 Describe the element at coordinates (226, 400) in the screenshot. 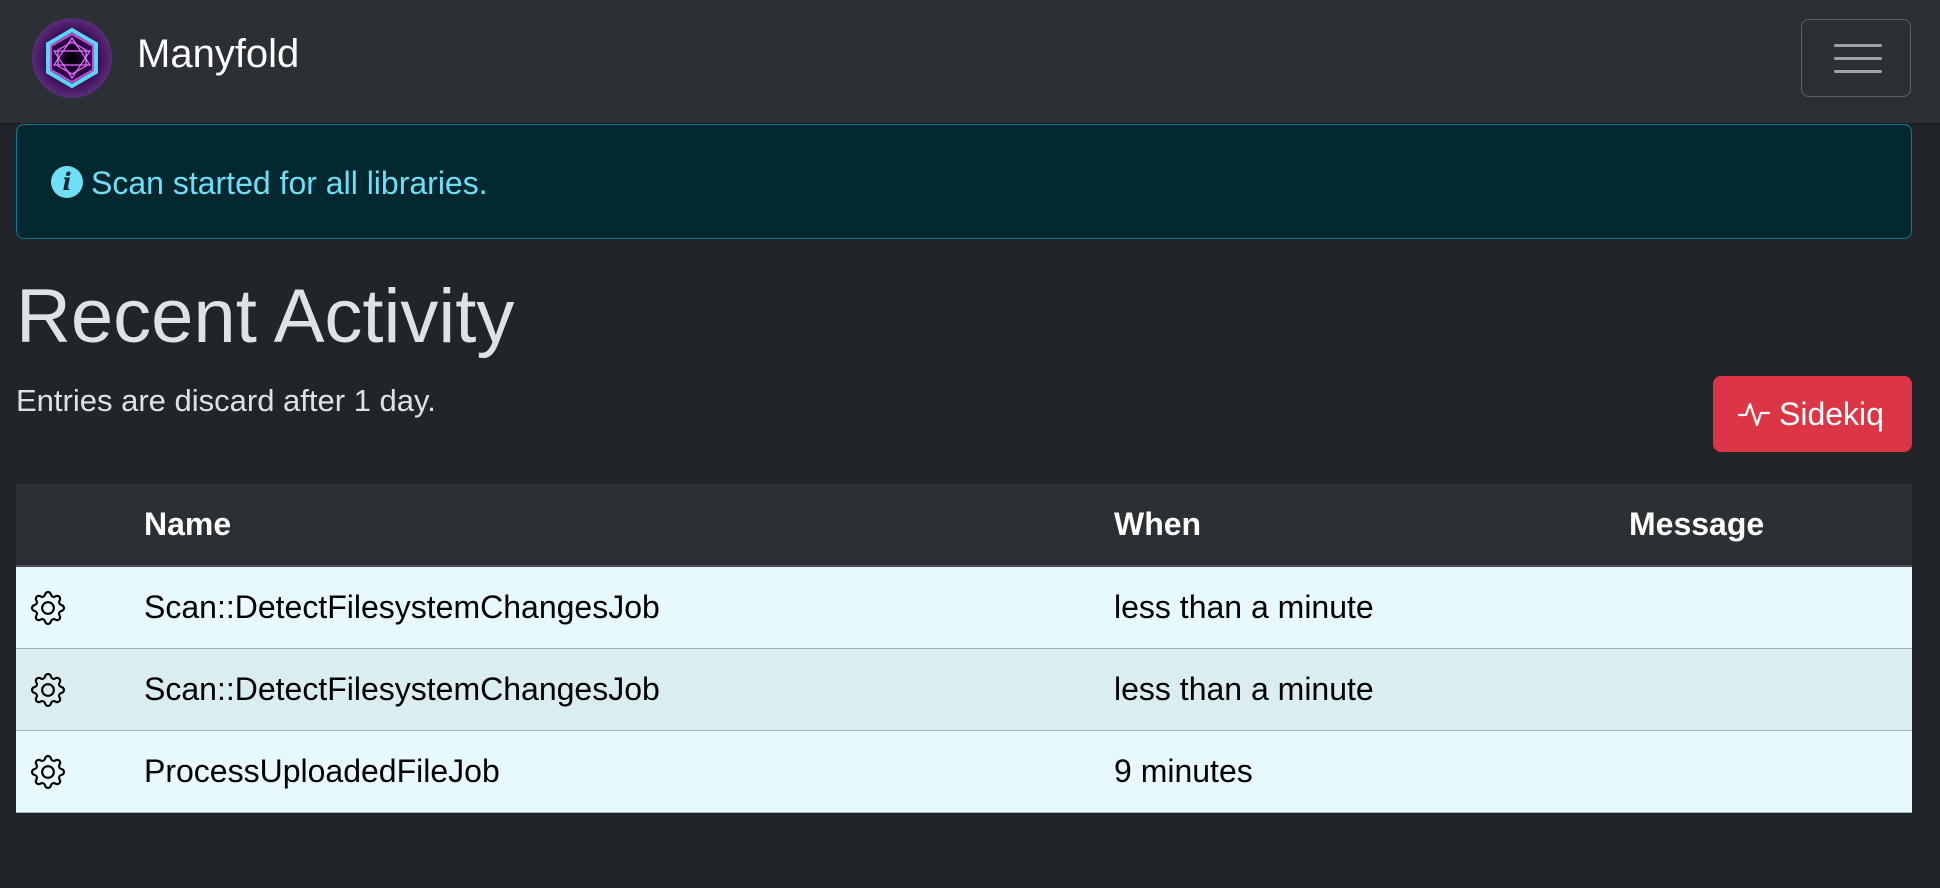

I see `page-subtitle: Entries are discard after 1 day.` at that location.